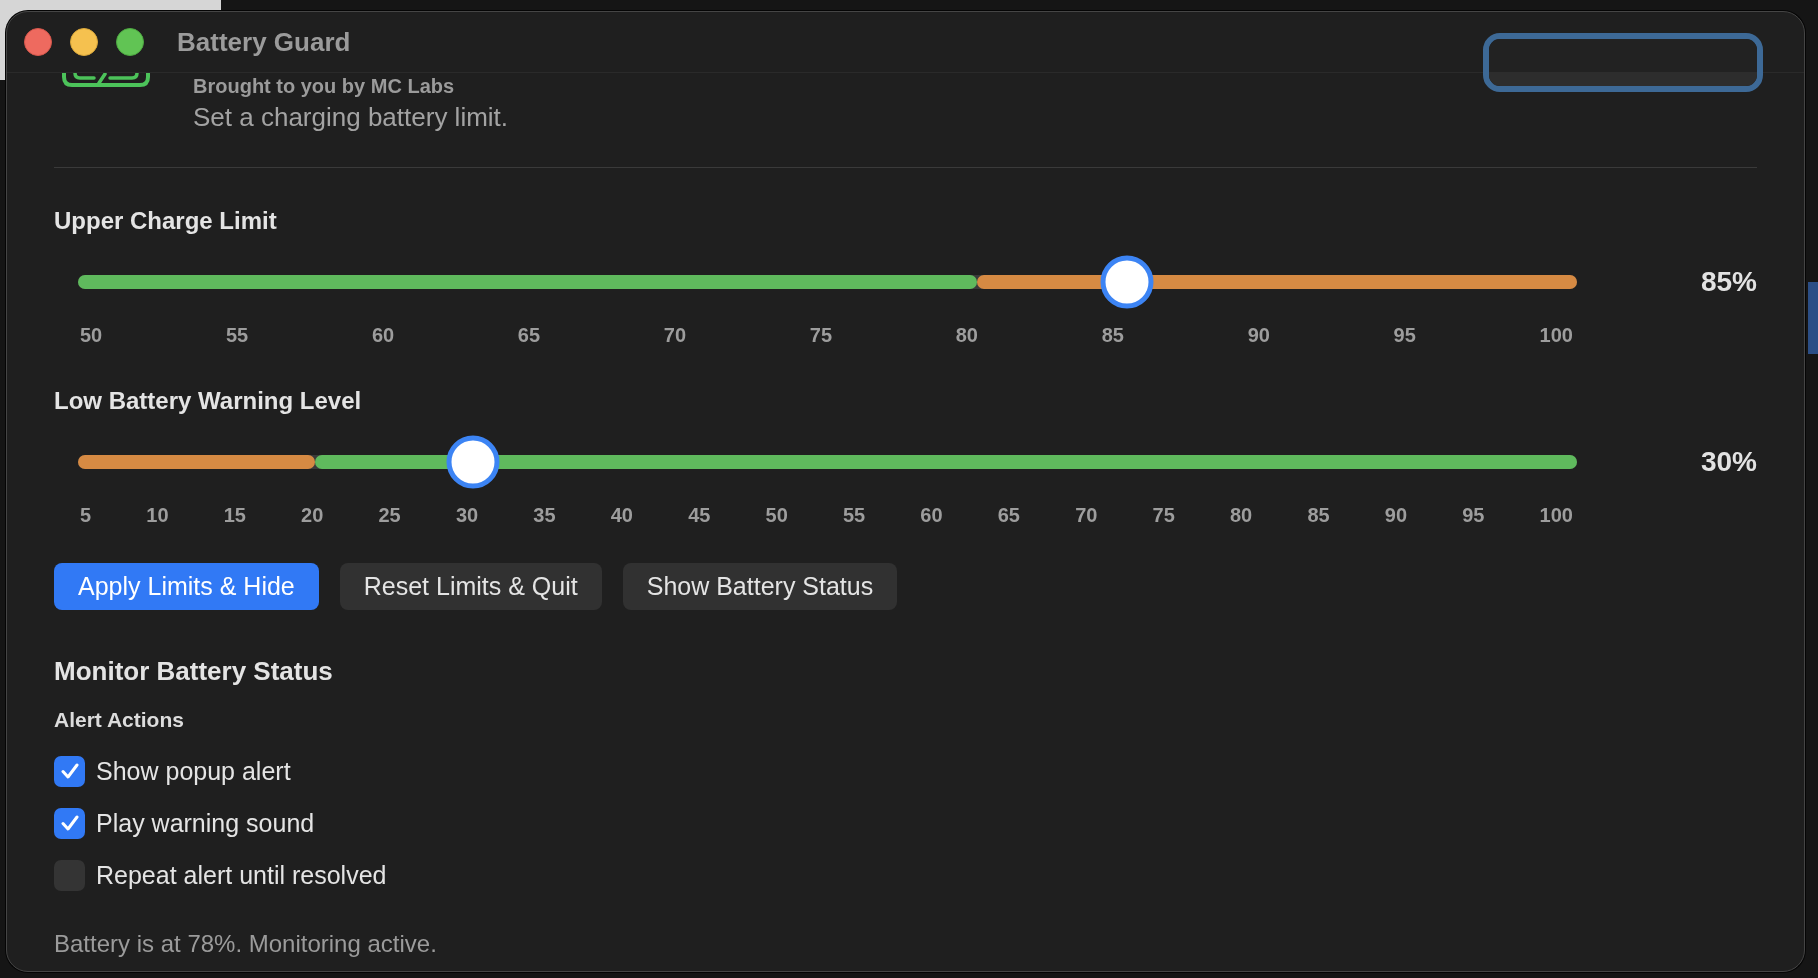  What do you see at coordinates (38, 42) in the screenshot?
I see `close-button` at bounding box center [38, 42].